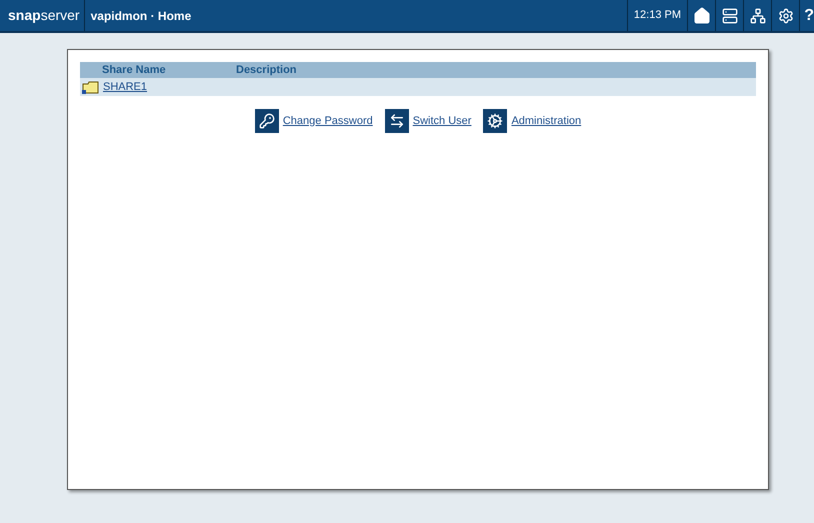  I want to click on key-icon, so click(266, 121).